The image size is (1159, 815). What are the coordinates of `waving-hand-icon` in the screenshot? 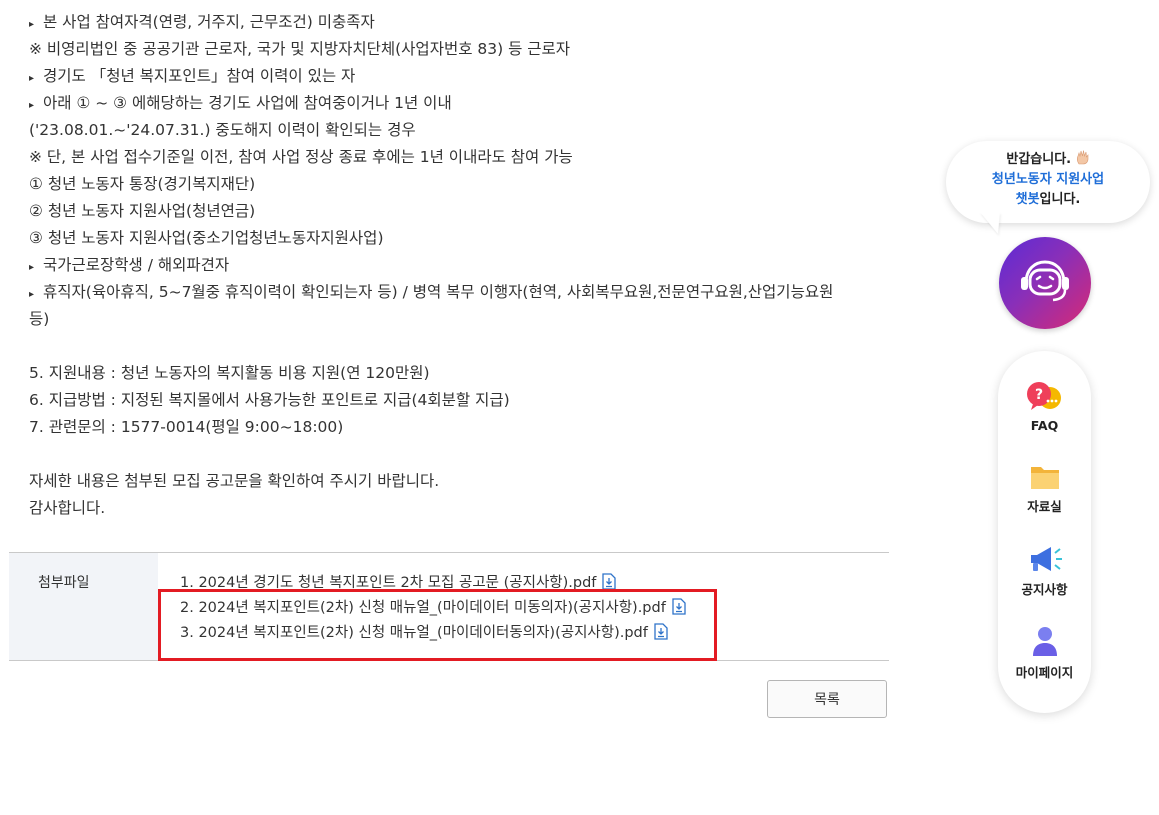 It's located at (1082, 157).